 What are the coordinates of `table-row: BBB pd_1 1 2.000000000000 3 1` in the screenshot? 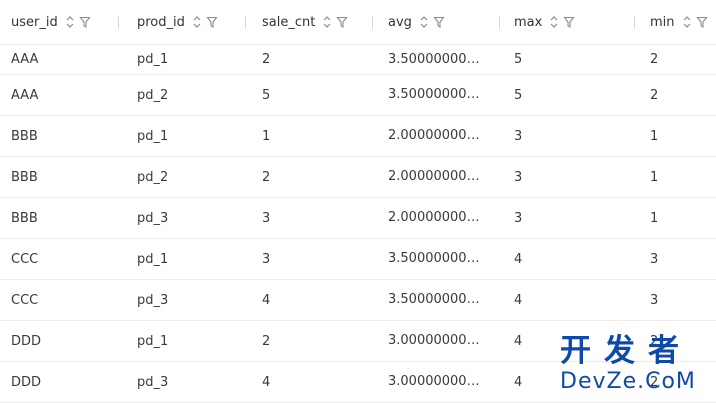 It's located at (358, 136).